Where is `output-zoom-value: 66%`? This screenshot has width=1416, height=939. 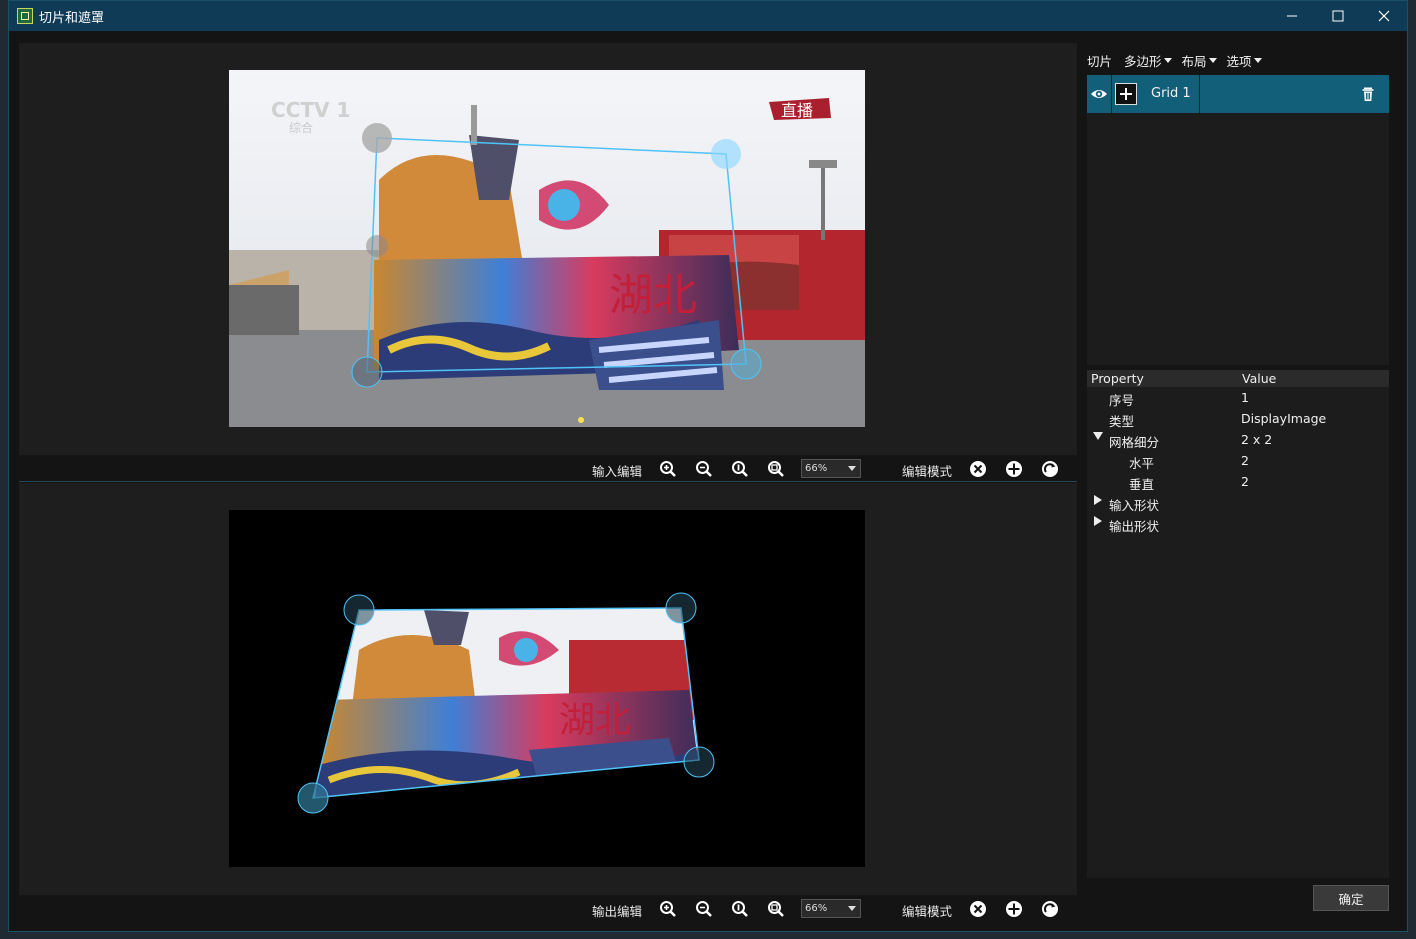
output-zoom-value: 66% is located at coordinates (816, 908).